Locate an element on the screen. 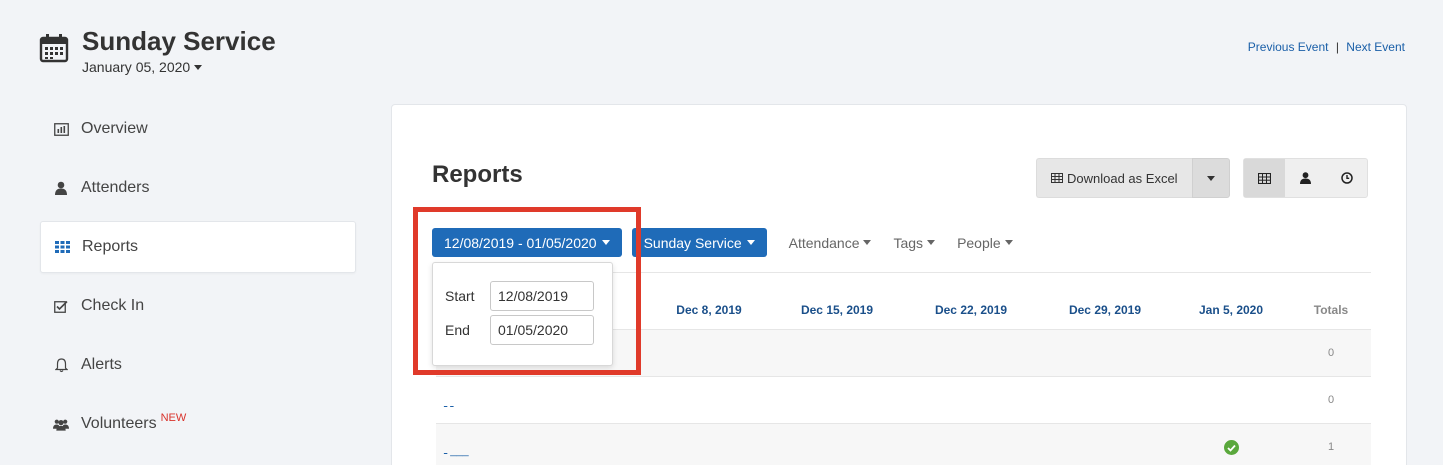  next-event-link: Next Event is located at coordinates (1375, 47).